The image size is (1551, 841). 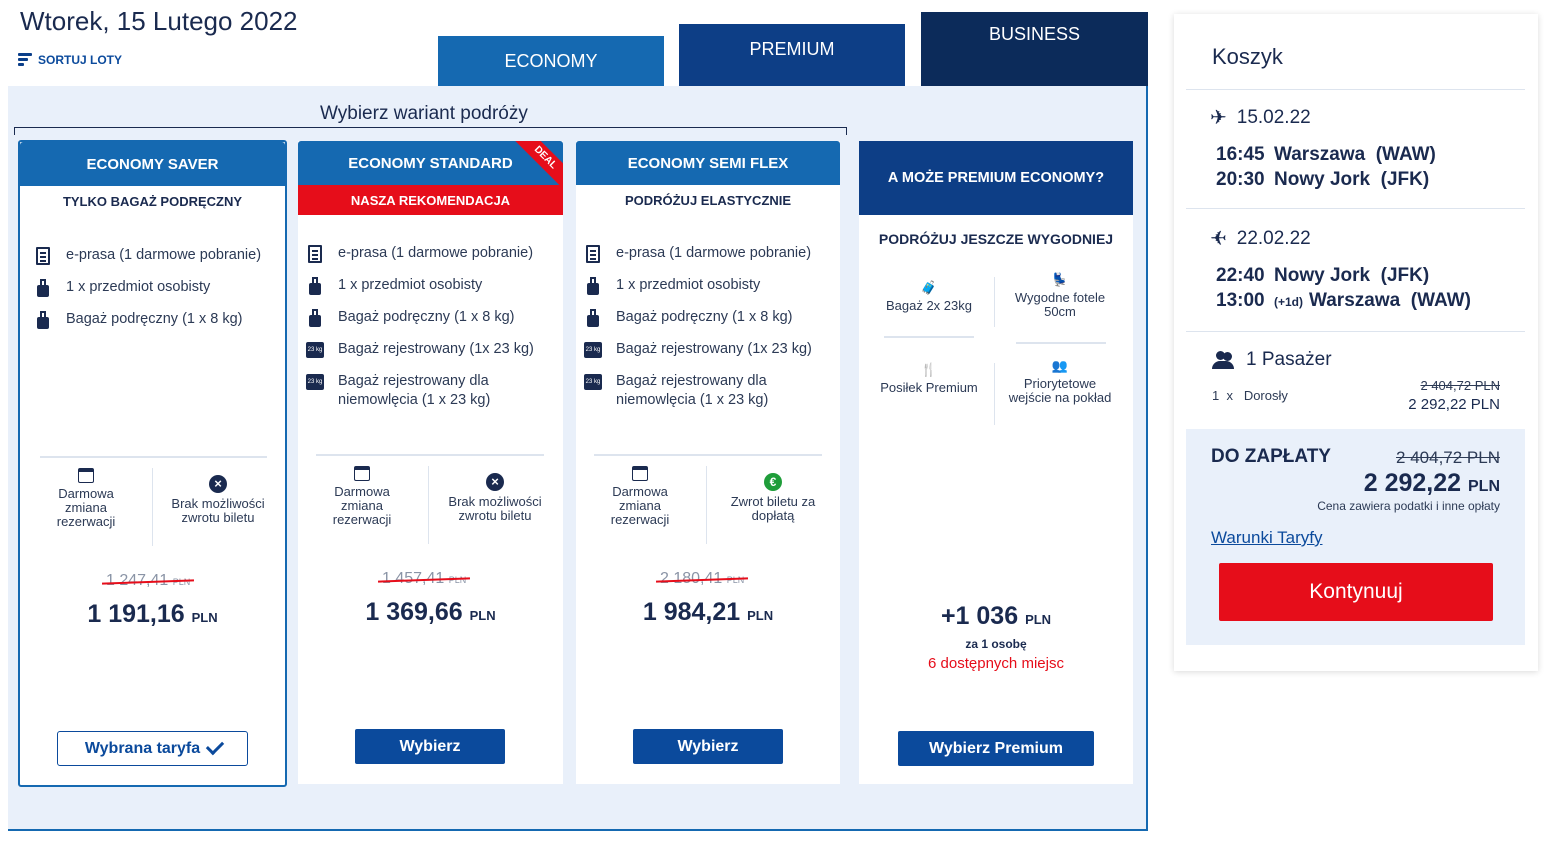 I want to click on outbound-departure: 16:45 Warszawa (WAW), so click(x=1326, y=154).